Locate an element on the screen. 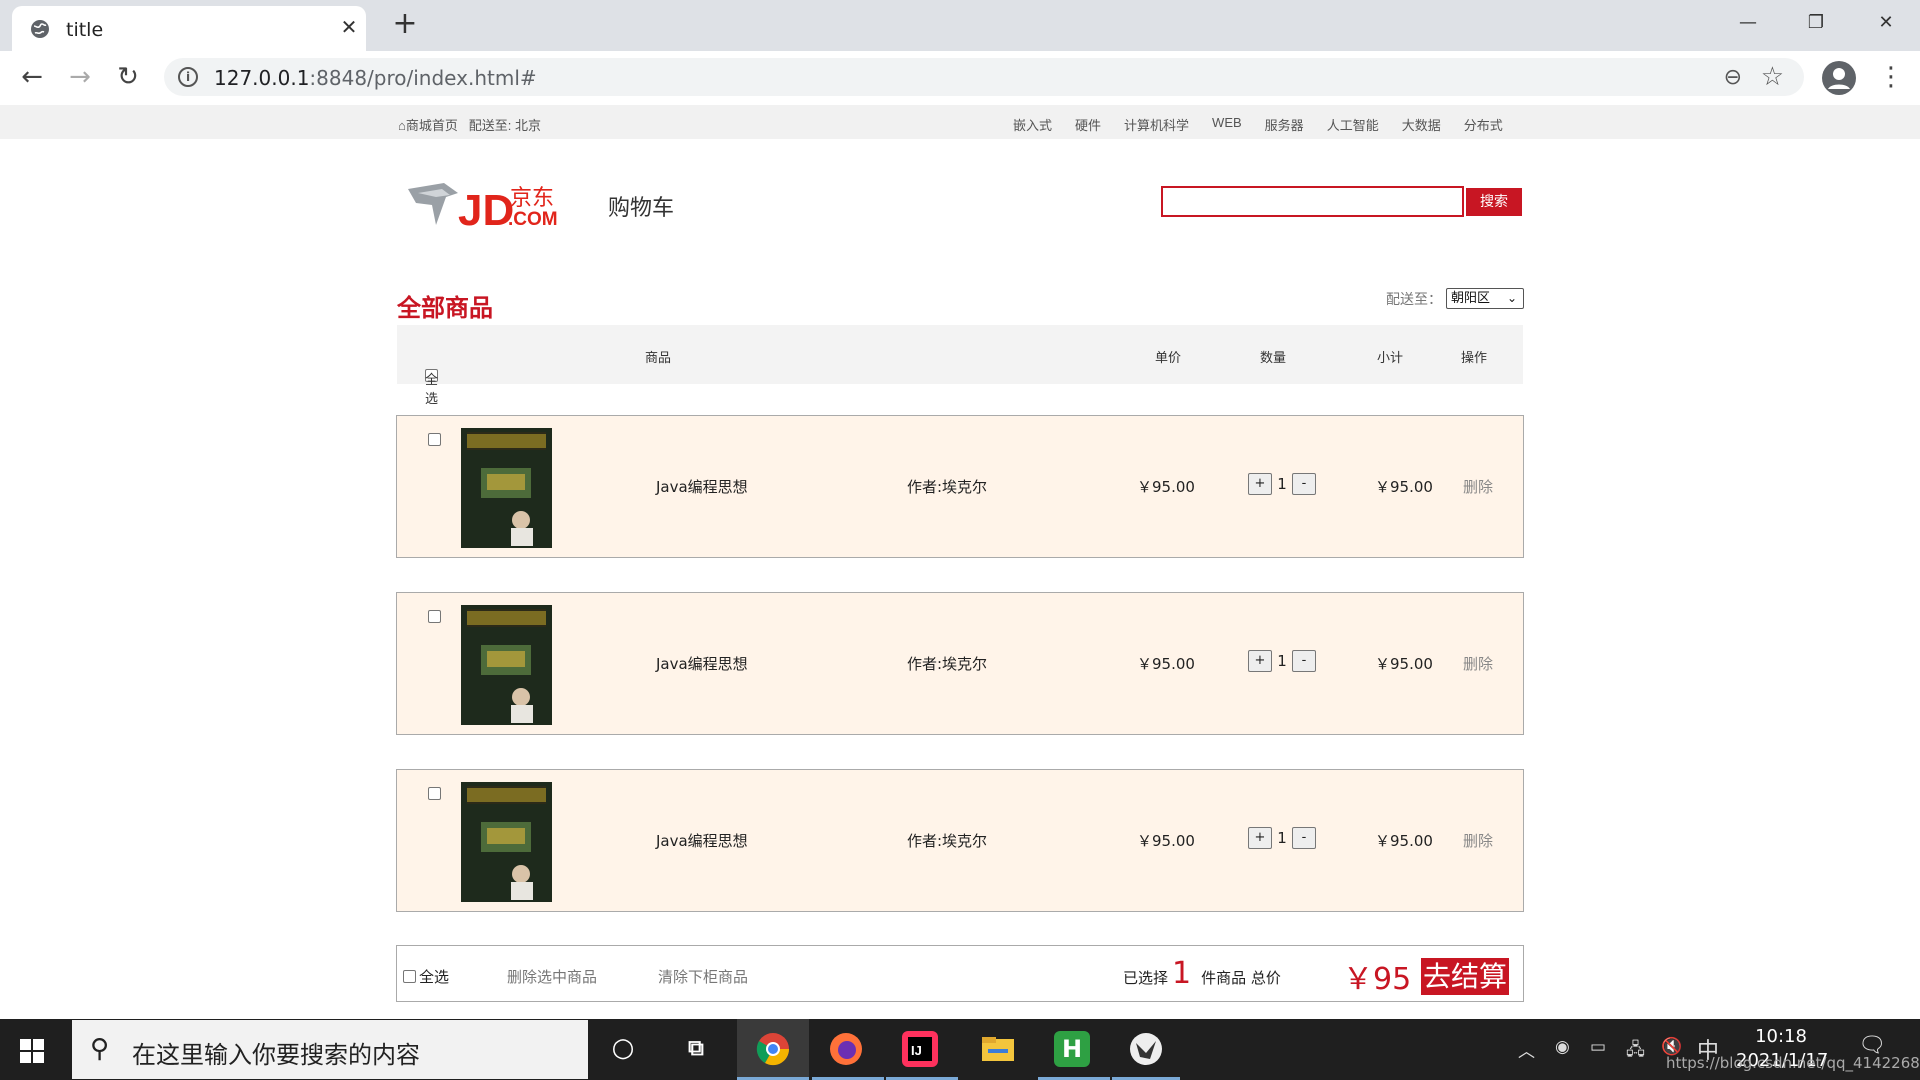 This screenshot has width=1920, height=1080. selected-summary: 已选择 1 件商品 总价 is located at coordinates (1202, 973).